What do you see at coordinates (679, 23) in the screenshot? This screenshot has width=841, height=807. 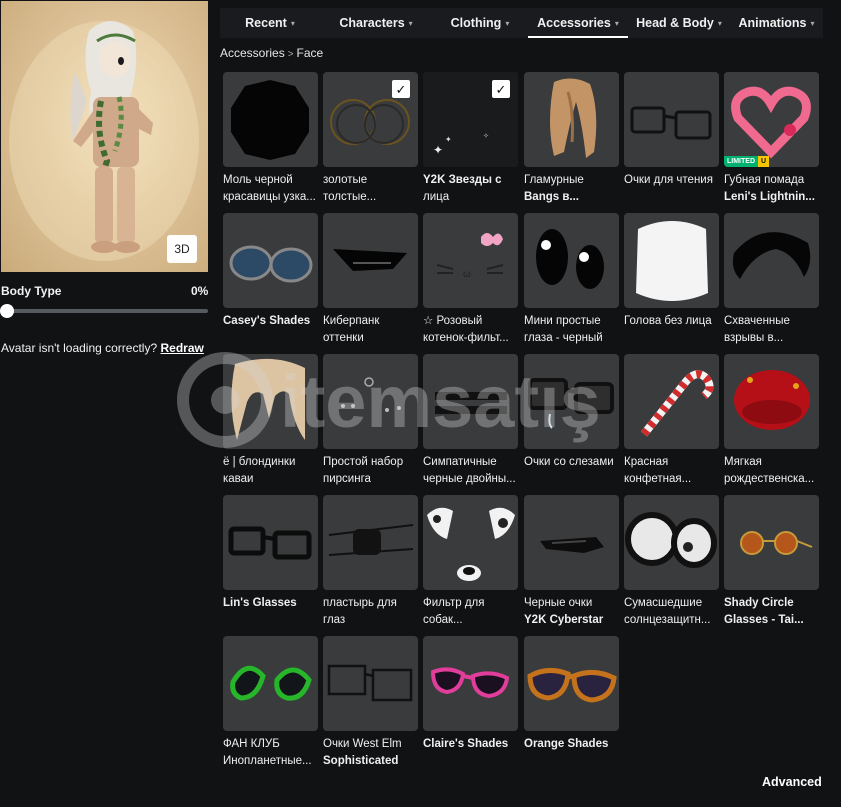 I see `tab-head-body: Head & Body ▾` at bounding box center [679, 23].